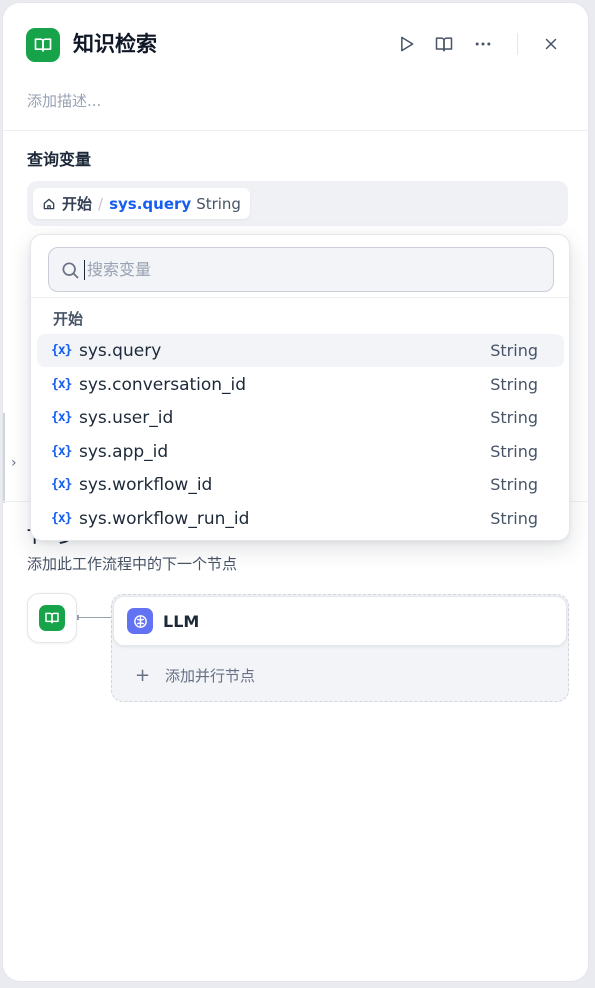  I want to click on variable-option: {x} sys.workflow_id String, so click(300, 484).